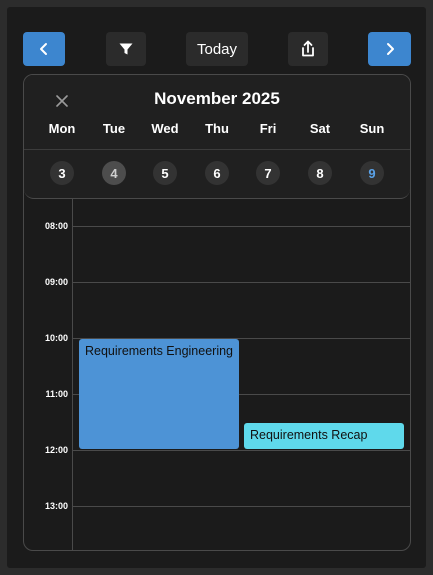 Image resolution: width=433 pixels, height=575 pixels. Describe the element at coordinates (56, 394) in the screenshot. I see `hour-label: 11:00` at that location.